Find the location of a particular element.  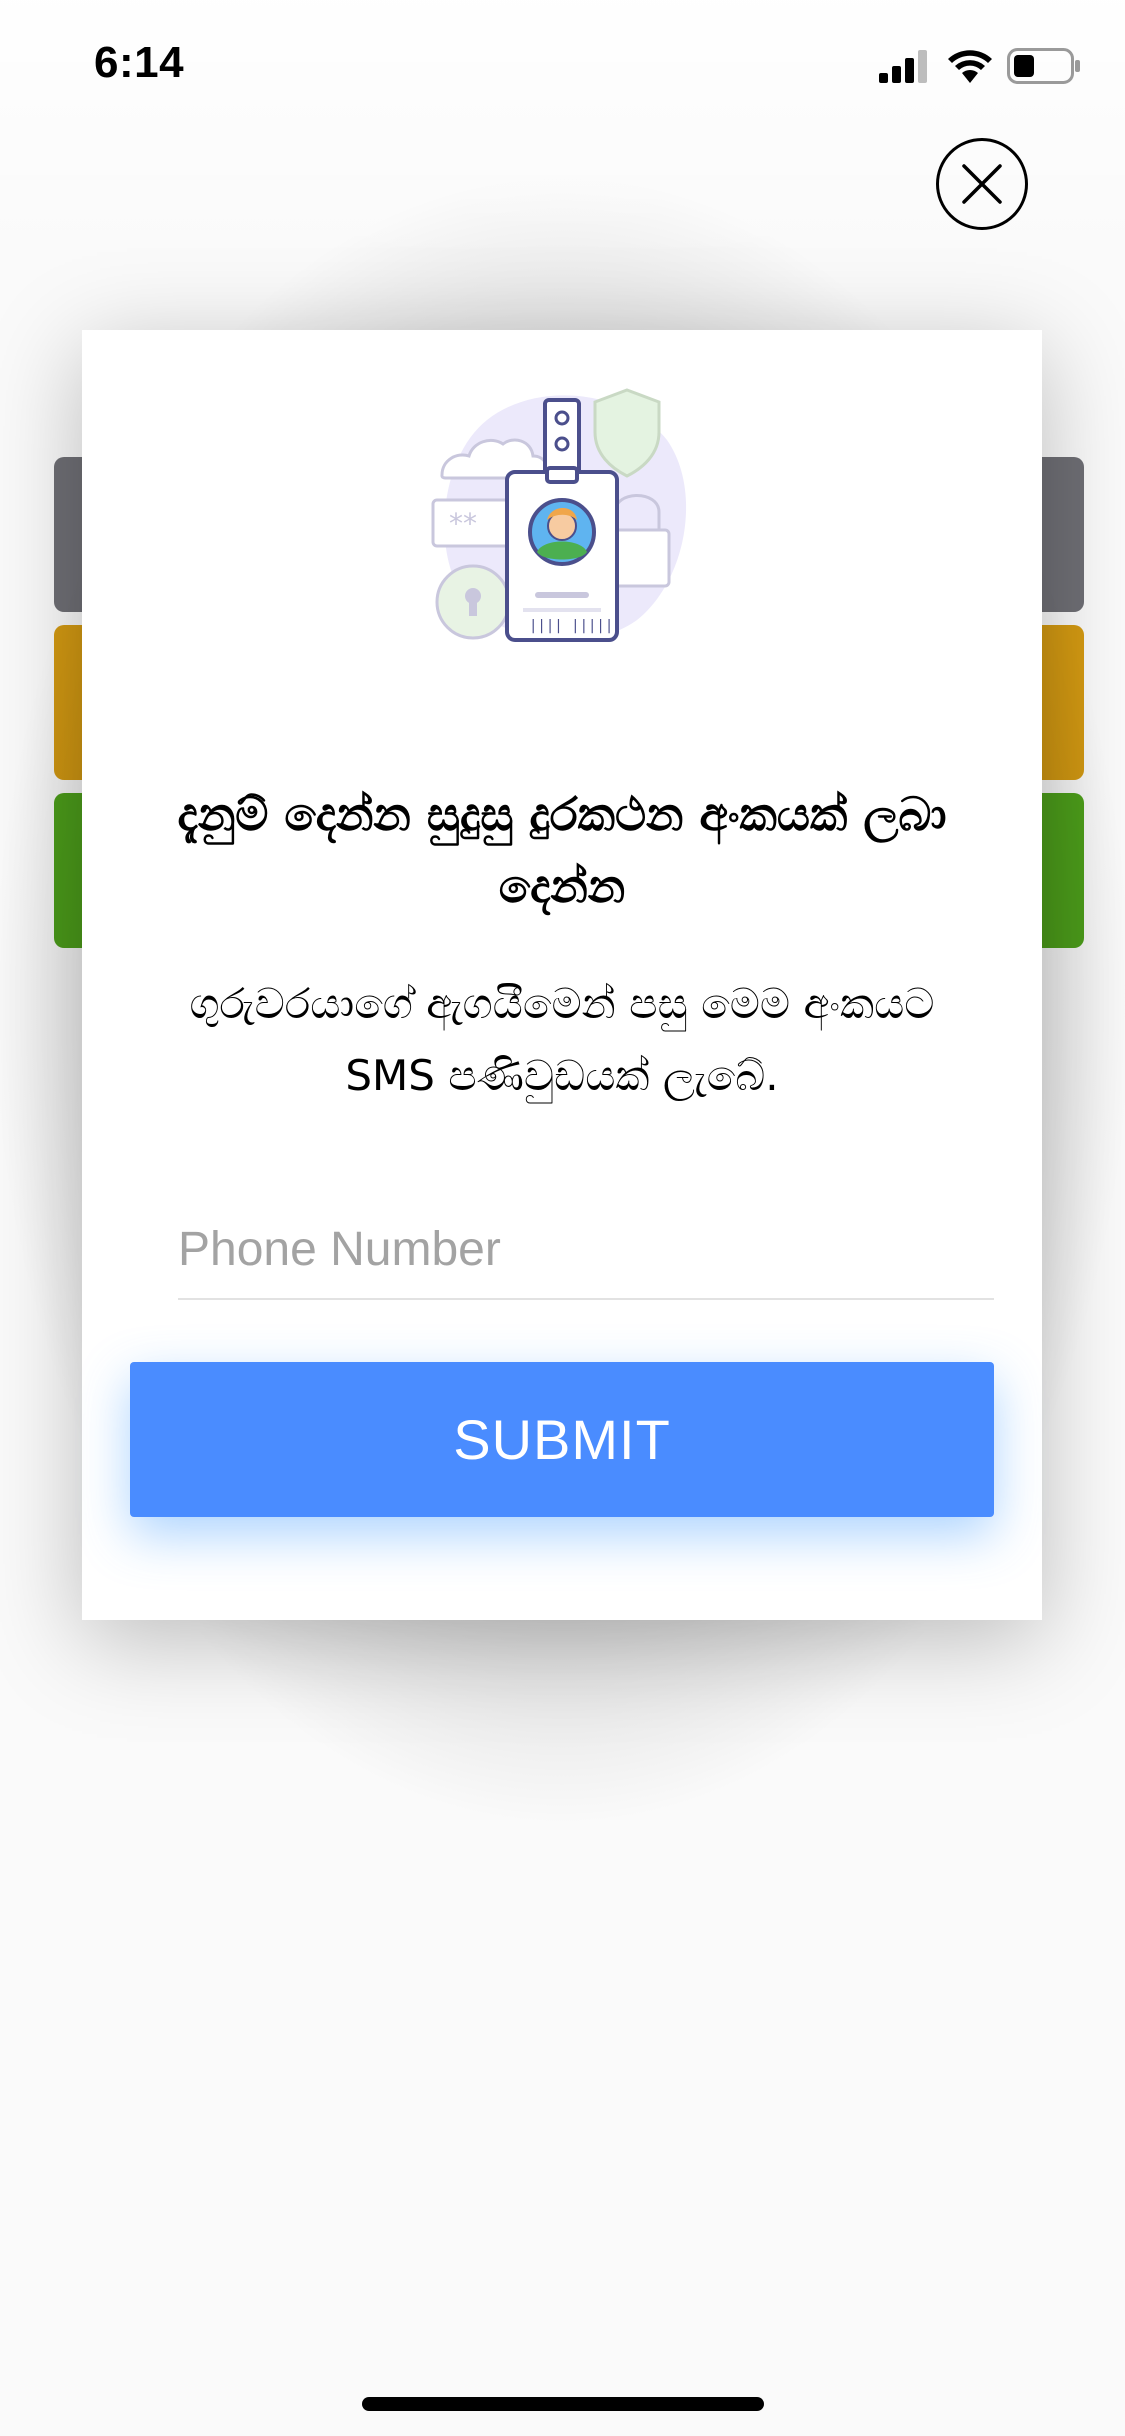

home-indicator is located at coordinates (563, 2404).